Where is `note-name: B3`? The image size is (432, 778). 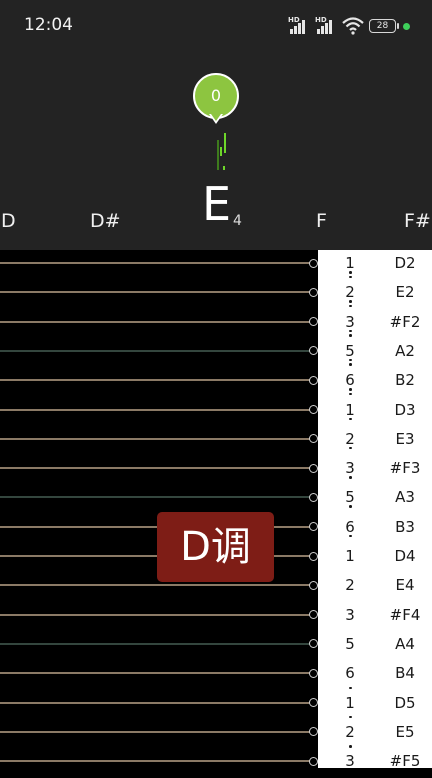 note-name: B3 is located at coordinates (405, 526).